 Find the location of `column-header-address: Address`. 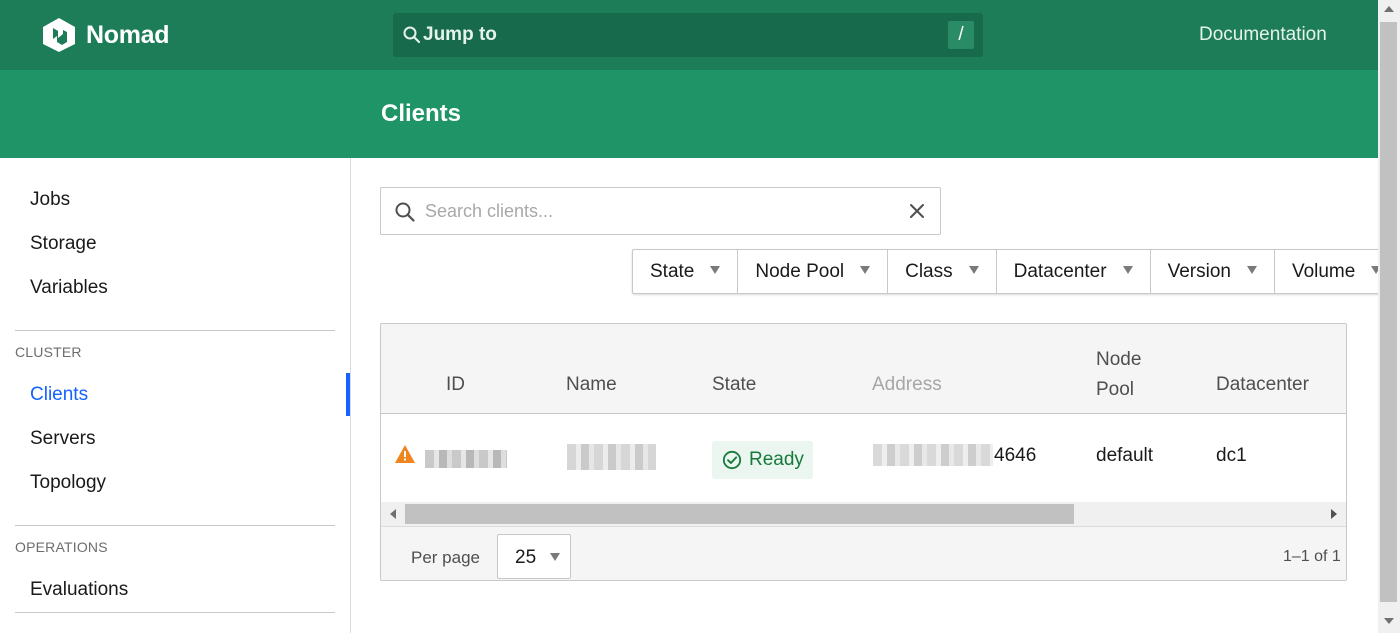

column-header-address: Address is located at coordinates (907, 384).